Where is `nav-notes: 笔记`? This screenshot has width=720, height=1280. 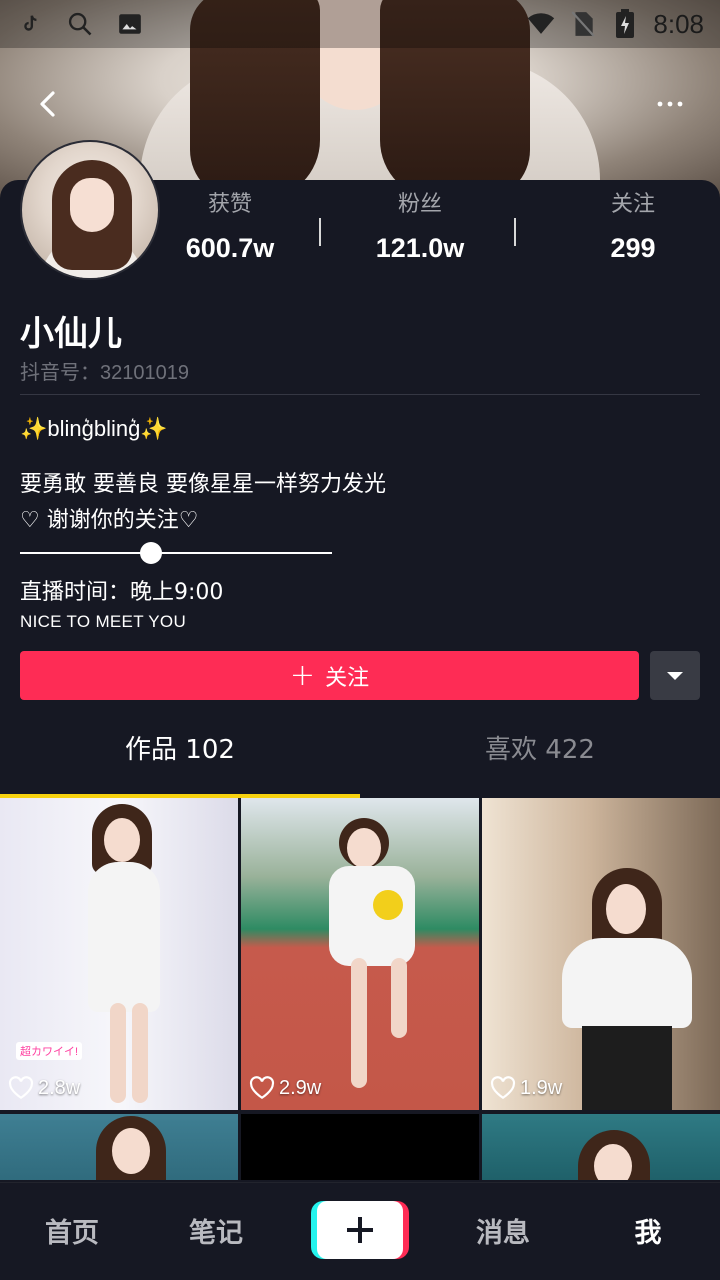
nav-notes: 笔记 is located at coordinates (216, 1230).